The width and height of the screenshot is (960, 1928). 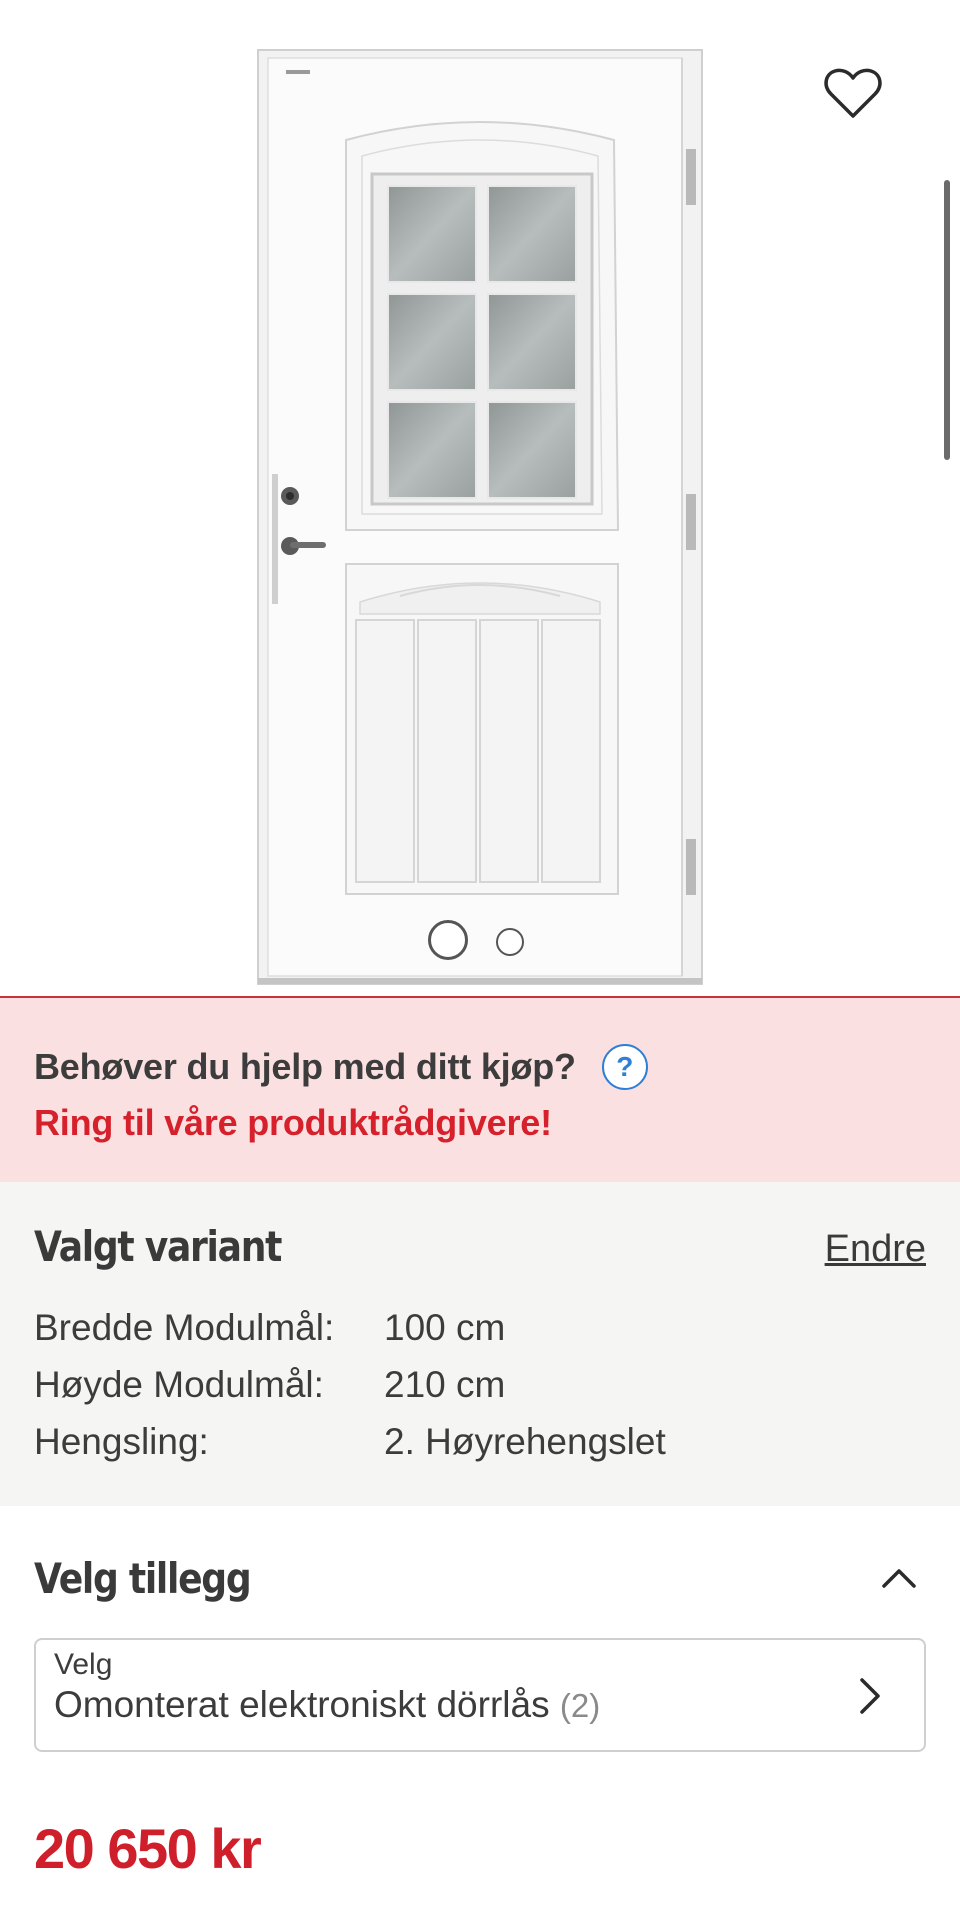 I want to click on gallery-pagination, so click(x=480, y=940).